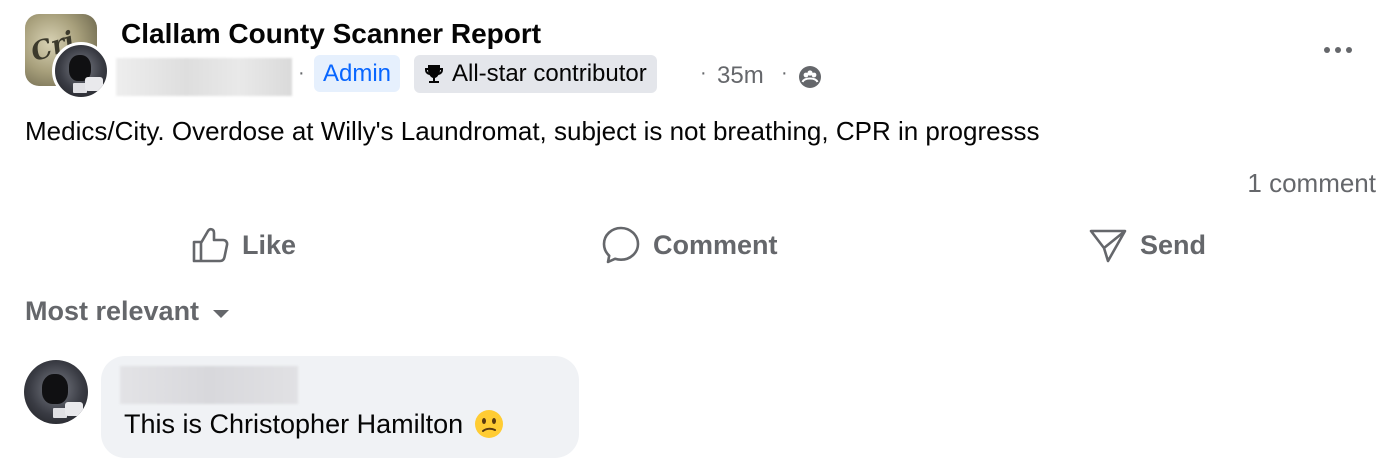  I want to click on author-avatar, so click(81, 71).